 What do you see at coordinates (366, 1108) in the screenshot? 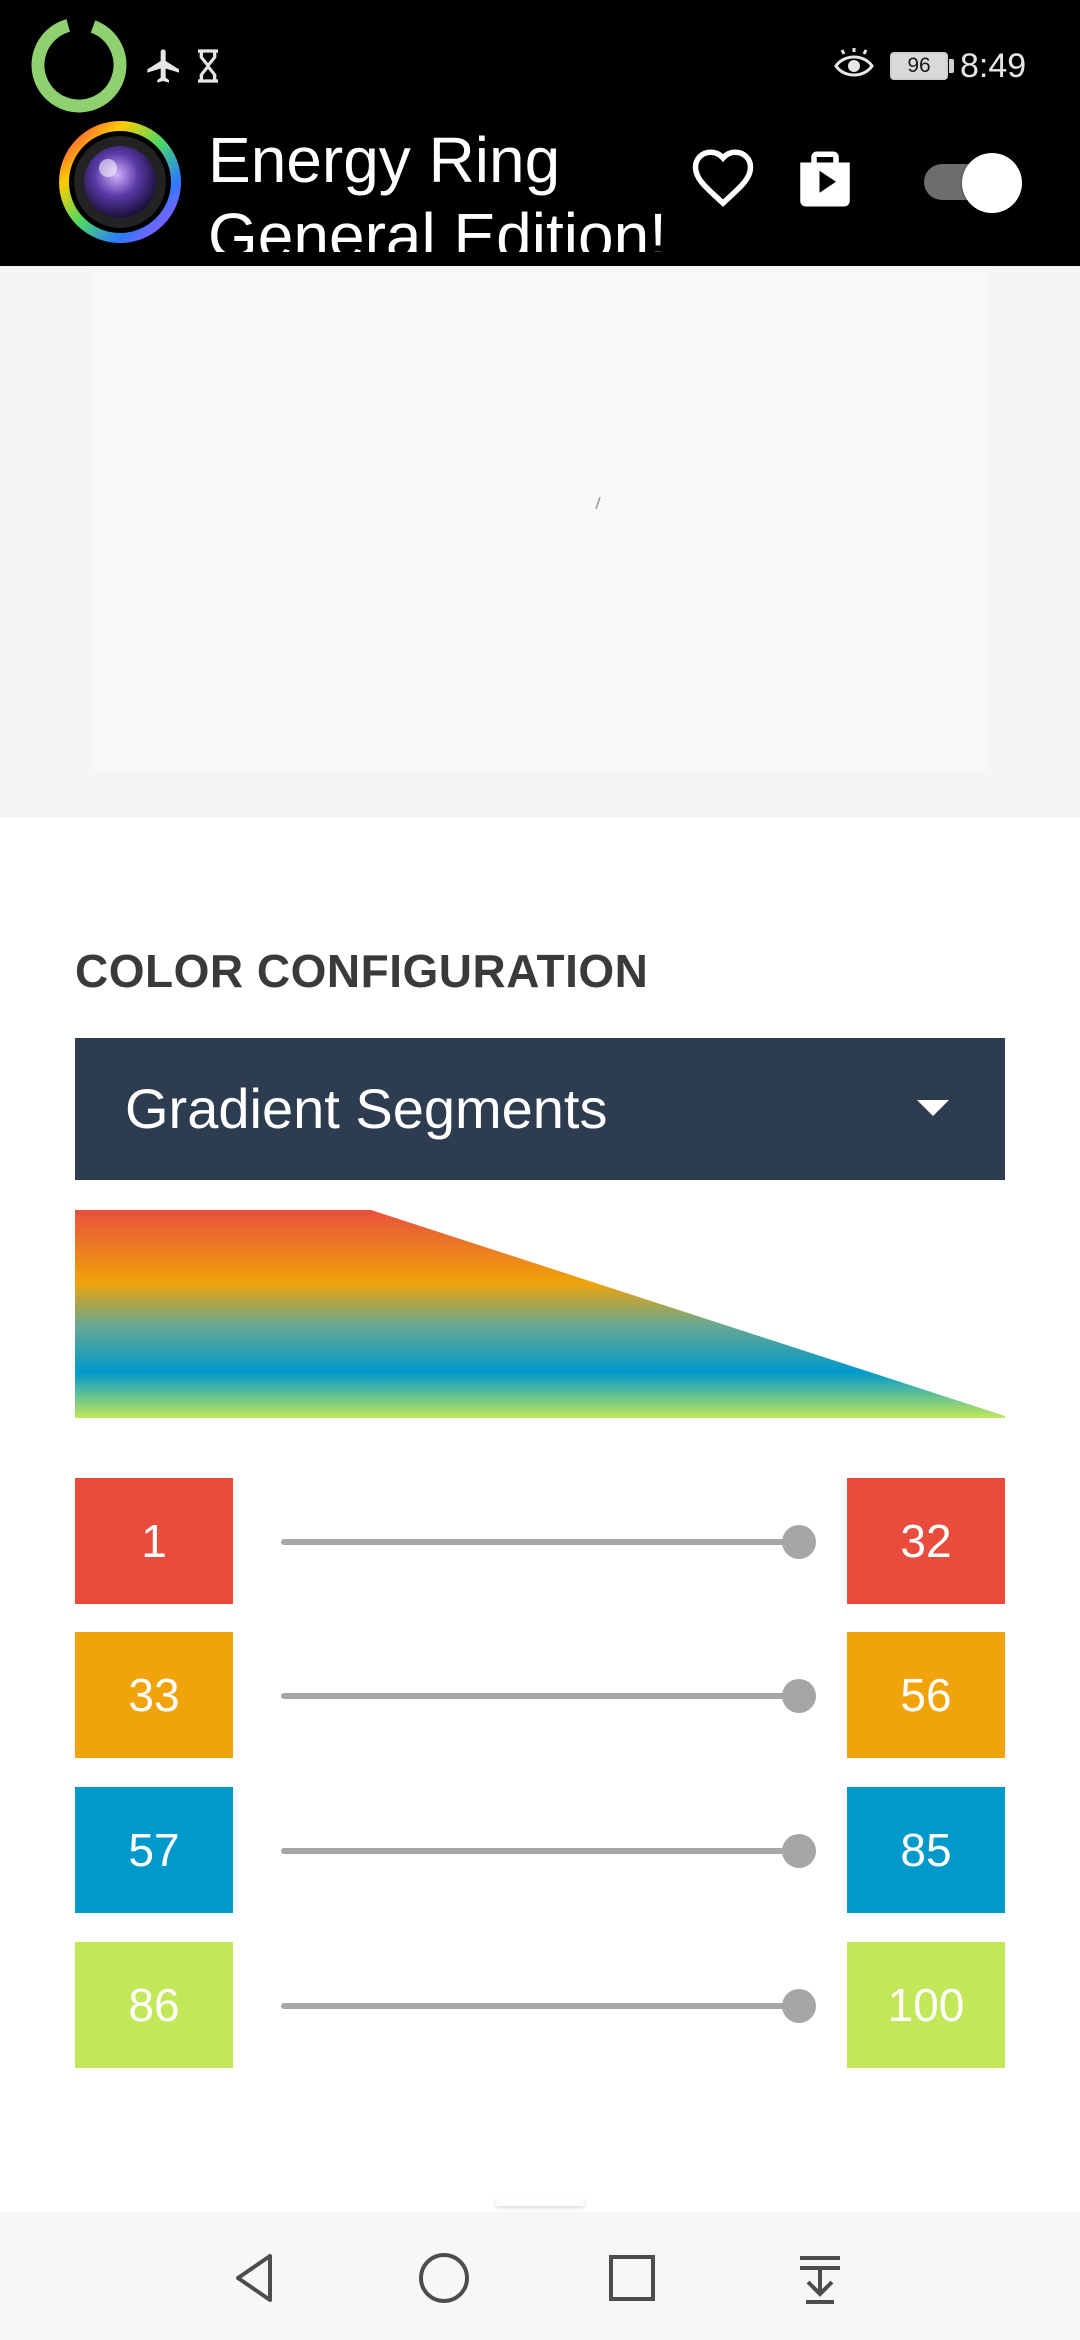
I see `dropdown-value: Gradient Segments` at bounding box center [366, 1108].